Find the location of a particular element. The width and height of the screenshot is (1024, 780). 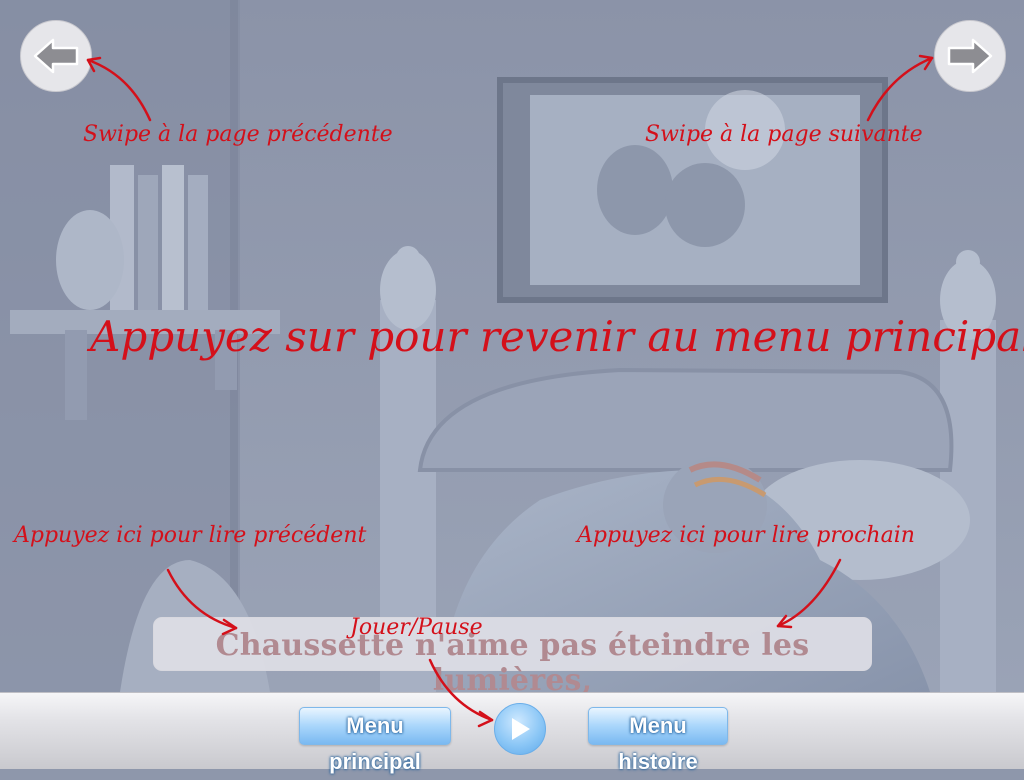

main-menu-button: Menu principal is located at coordinates (375, 740).